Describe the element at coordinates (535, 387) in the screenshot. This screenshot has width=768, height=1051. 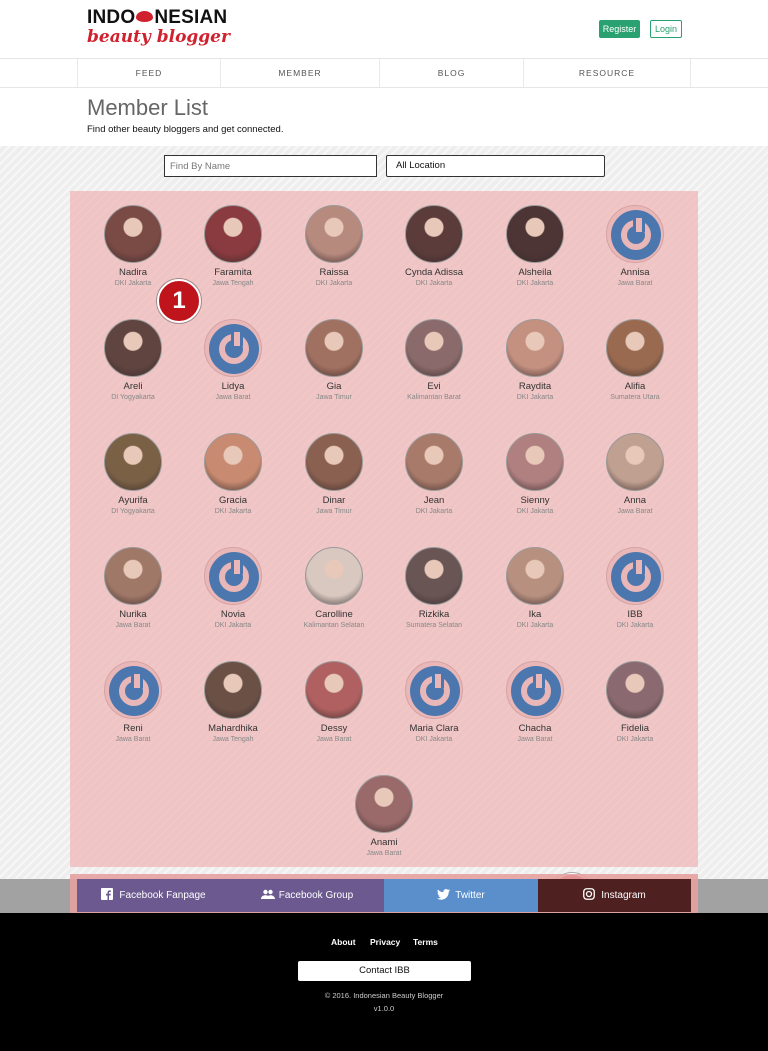
I see `member-name: Raydita` at that location.